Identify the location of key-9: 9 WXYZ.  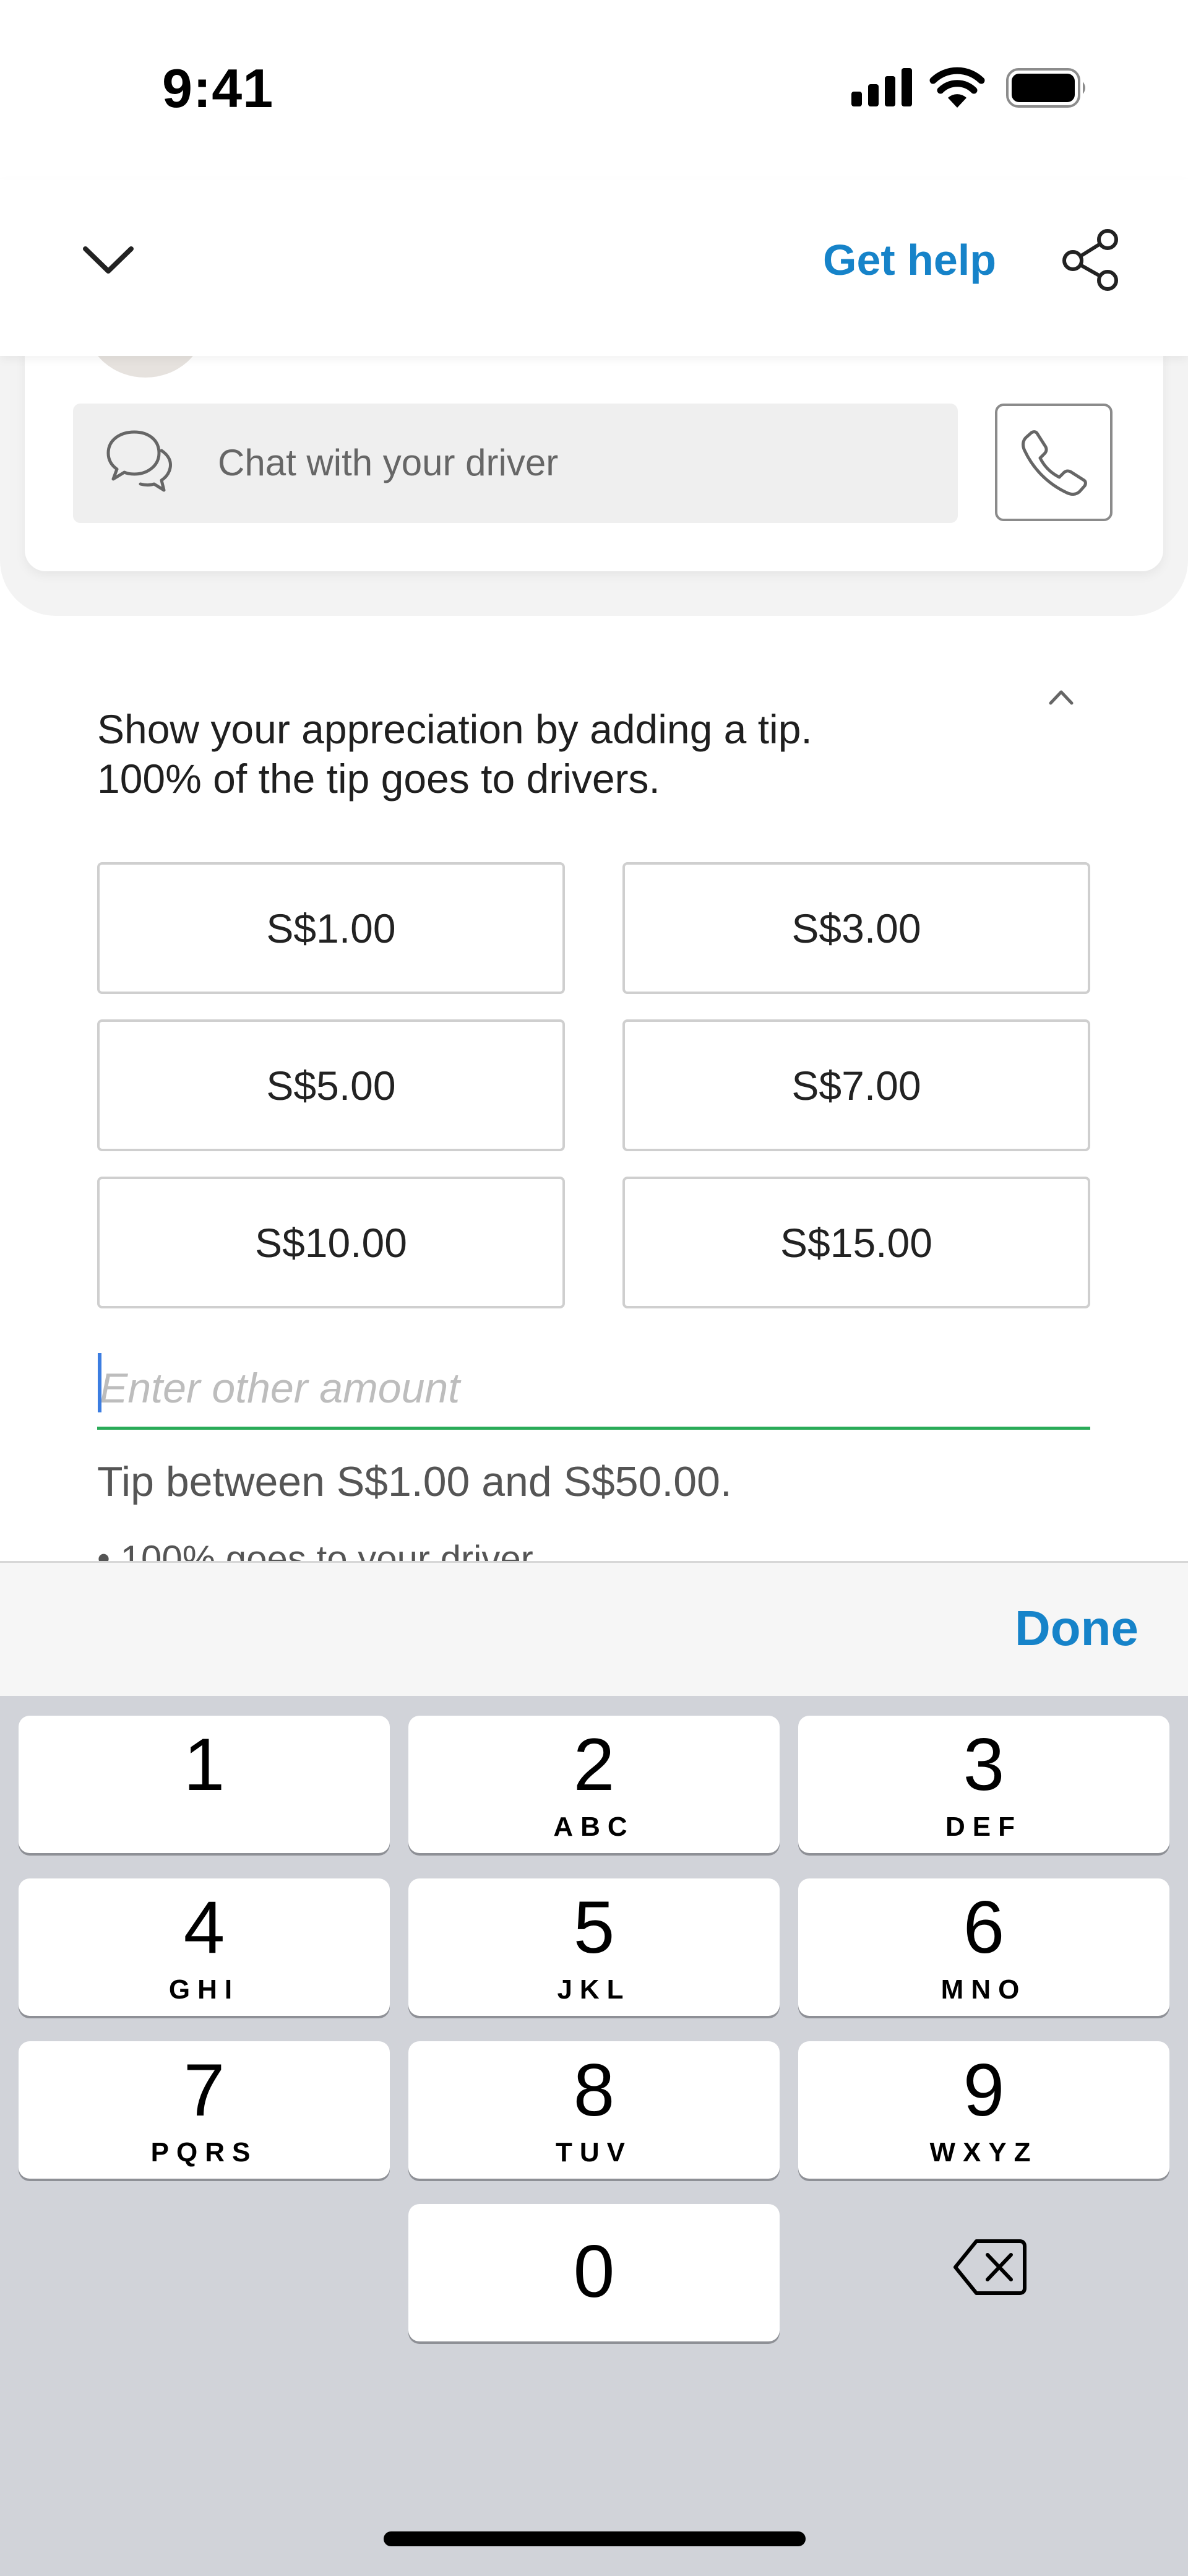
(983, 2110).